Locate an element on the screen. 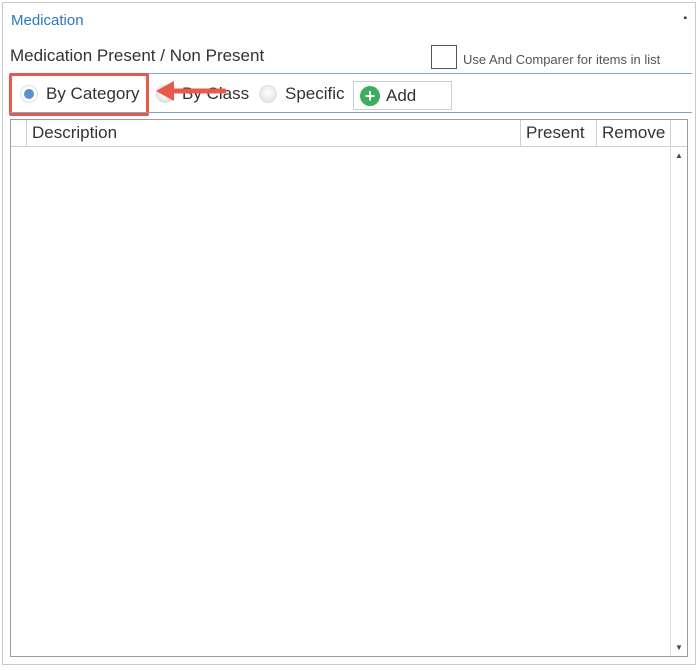 This screenshot has height=670, width=700. column-header-remove: Remove is located at coordinates (634, 133).